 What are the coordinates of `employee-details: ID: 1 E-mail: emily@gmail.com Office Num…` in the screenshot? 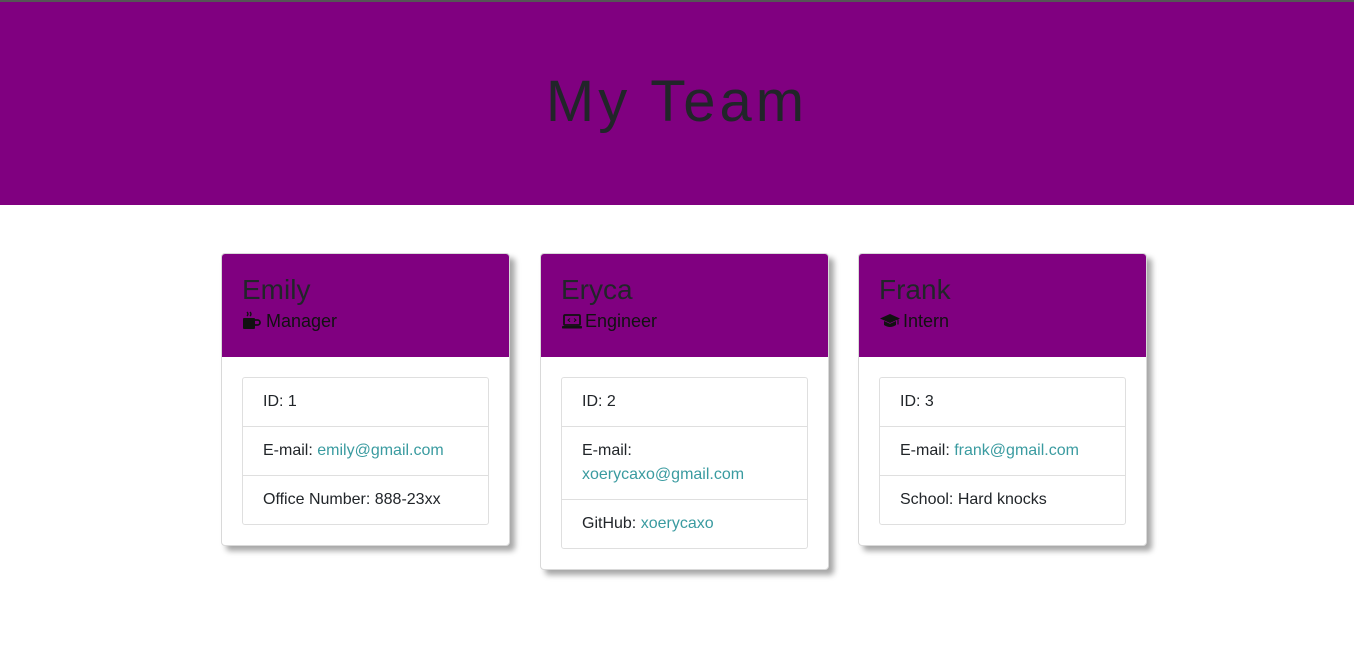 It's located at (365, 451).